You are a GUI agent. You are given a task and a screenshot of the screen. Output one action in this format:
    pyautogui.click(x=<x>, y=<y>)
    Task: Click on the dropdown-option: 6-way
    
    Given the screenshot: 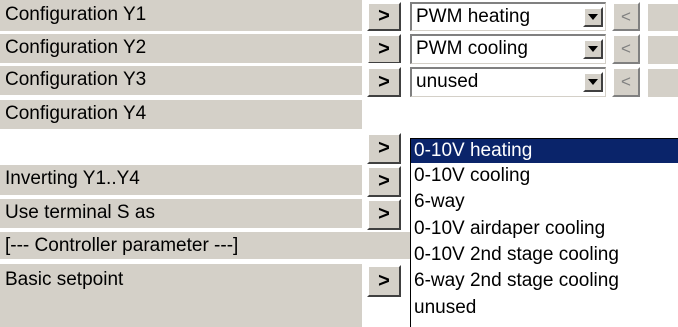 What is the action you would take?
    pyautogui.click(x=544, y=202)
    